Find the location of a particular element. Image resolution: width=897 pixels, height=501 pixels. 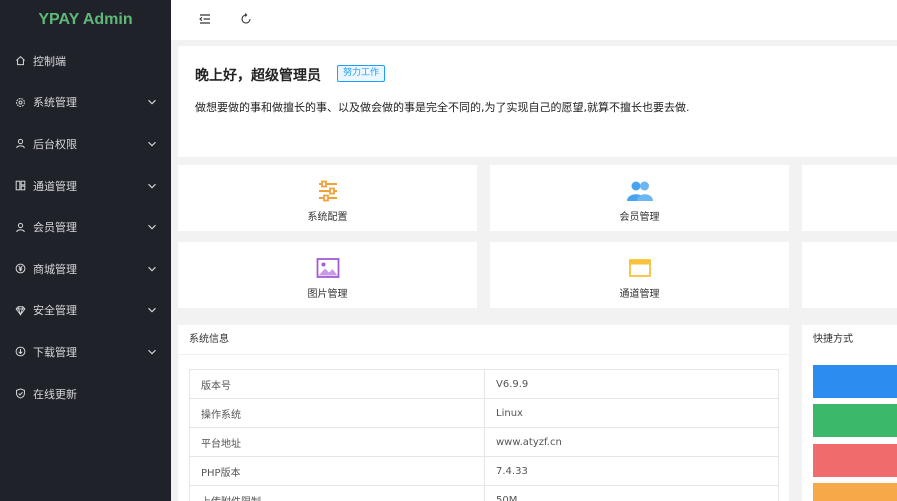

image-icon is located at coordinates (327, 268).